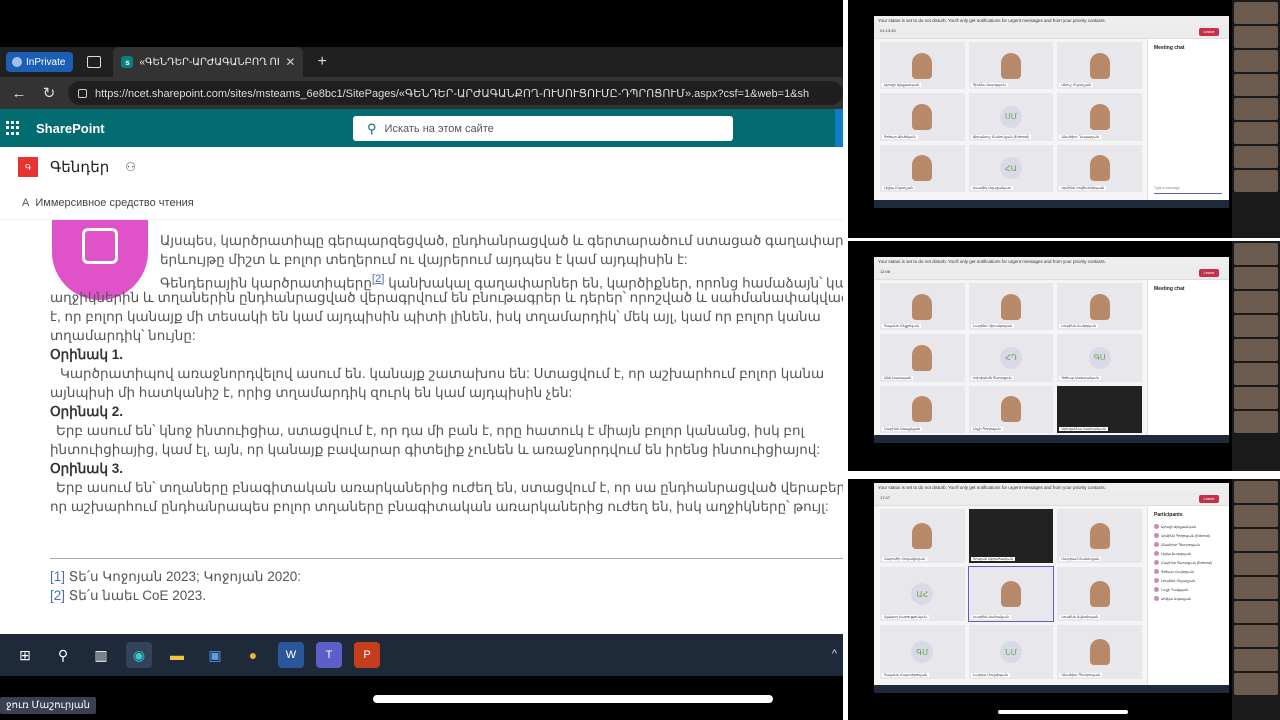 The height and width of the screenshot is (720, 1280). What do you see at coordinates (28, 167) in the screenshot?
I see `site-logo-icon: Գ` at bounding box center [28, 167].